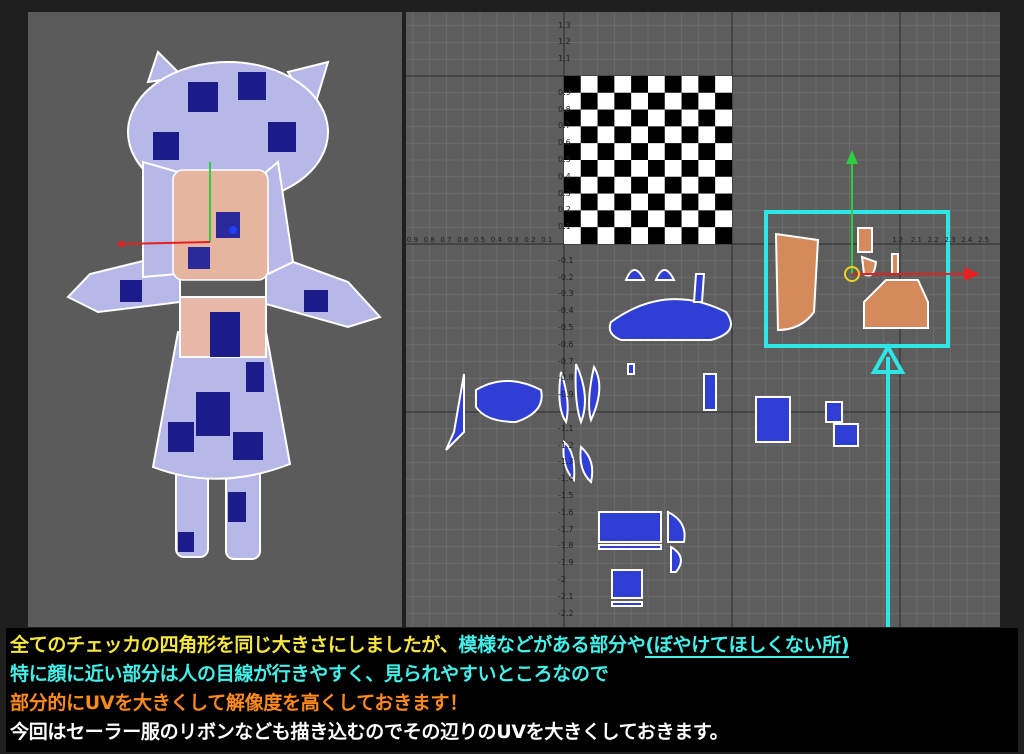  What do you see at coordinates (566, 613) in the screenshot?
I see `uv-y-tick: -2.2` at bounding box center [566, 613].